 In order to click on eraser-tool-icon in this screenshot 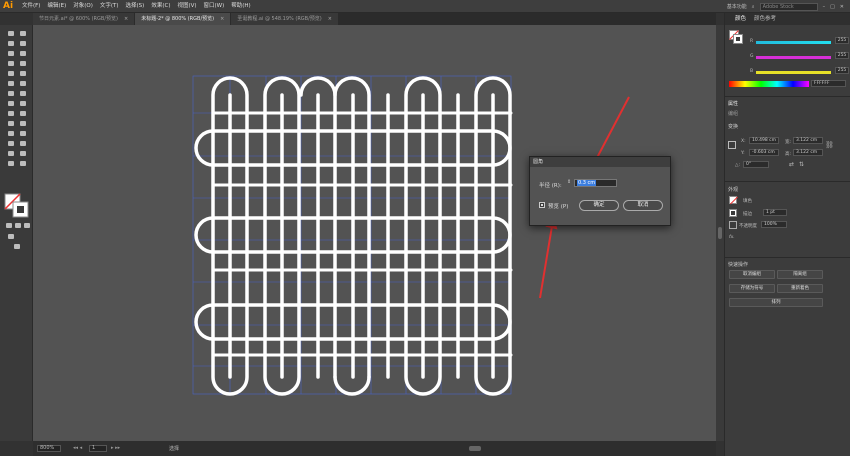, I will do `click(23, 83)`.